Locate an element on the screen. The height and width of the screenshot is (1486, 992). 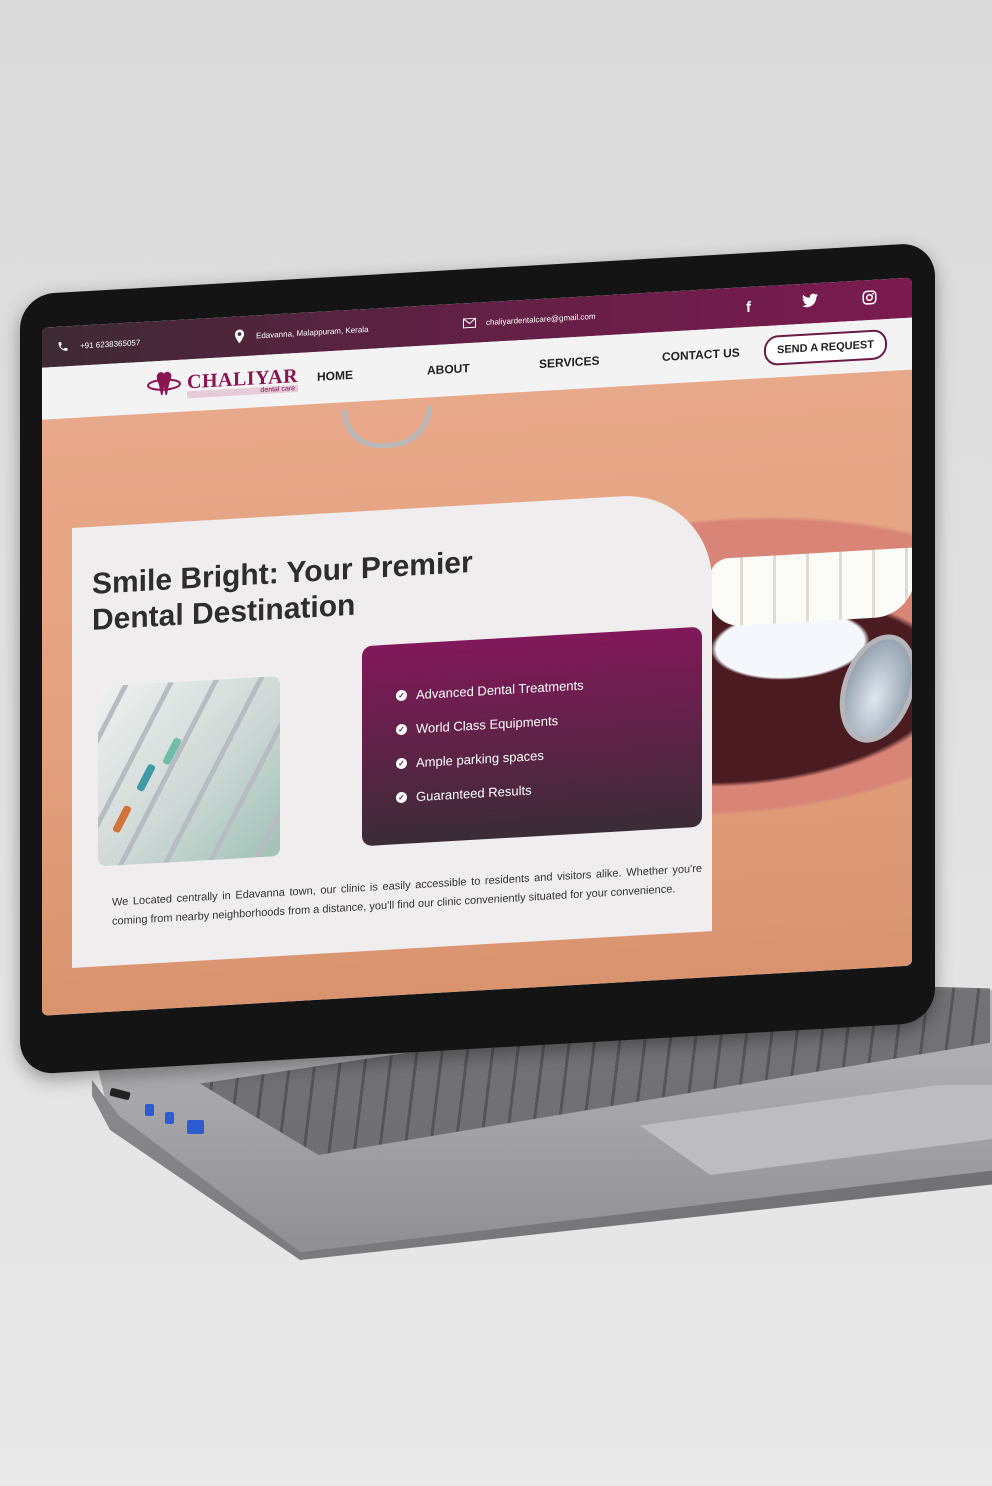
phone-text: +91 6238365057 is located at coordinates (110, 344).